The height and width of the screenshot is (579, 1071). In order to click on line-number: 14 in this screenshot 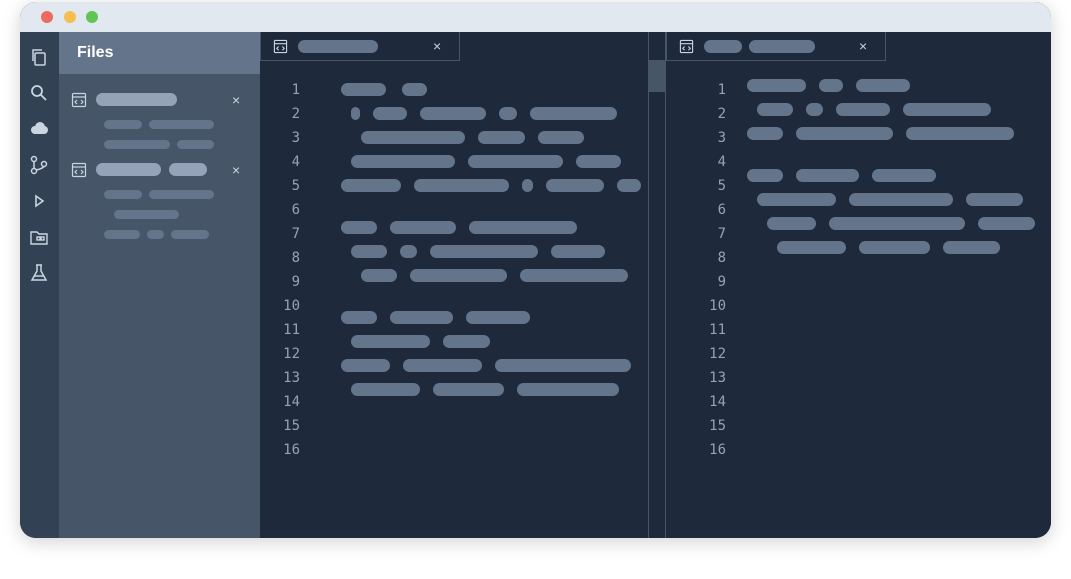, I will do `click(717, 402)`.